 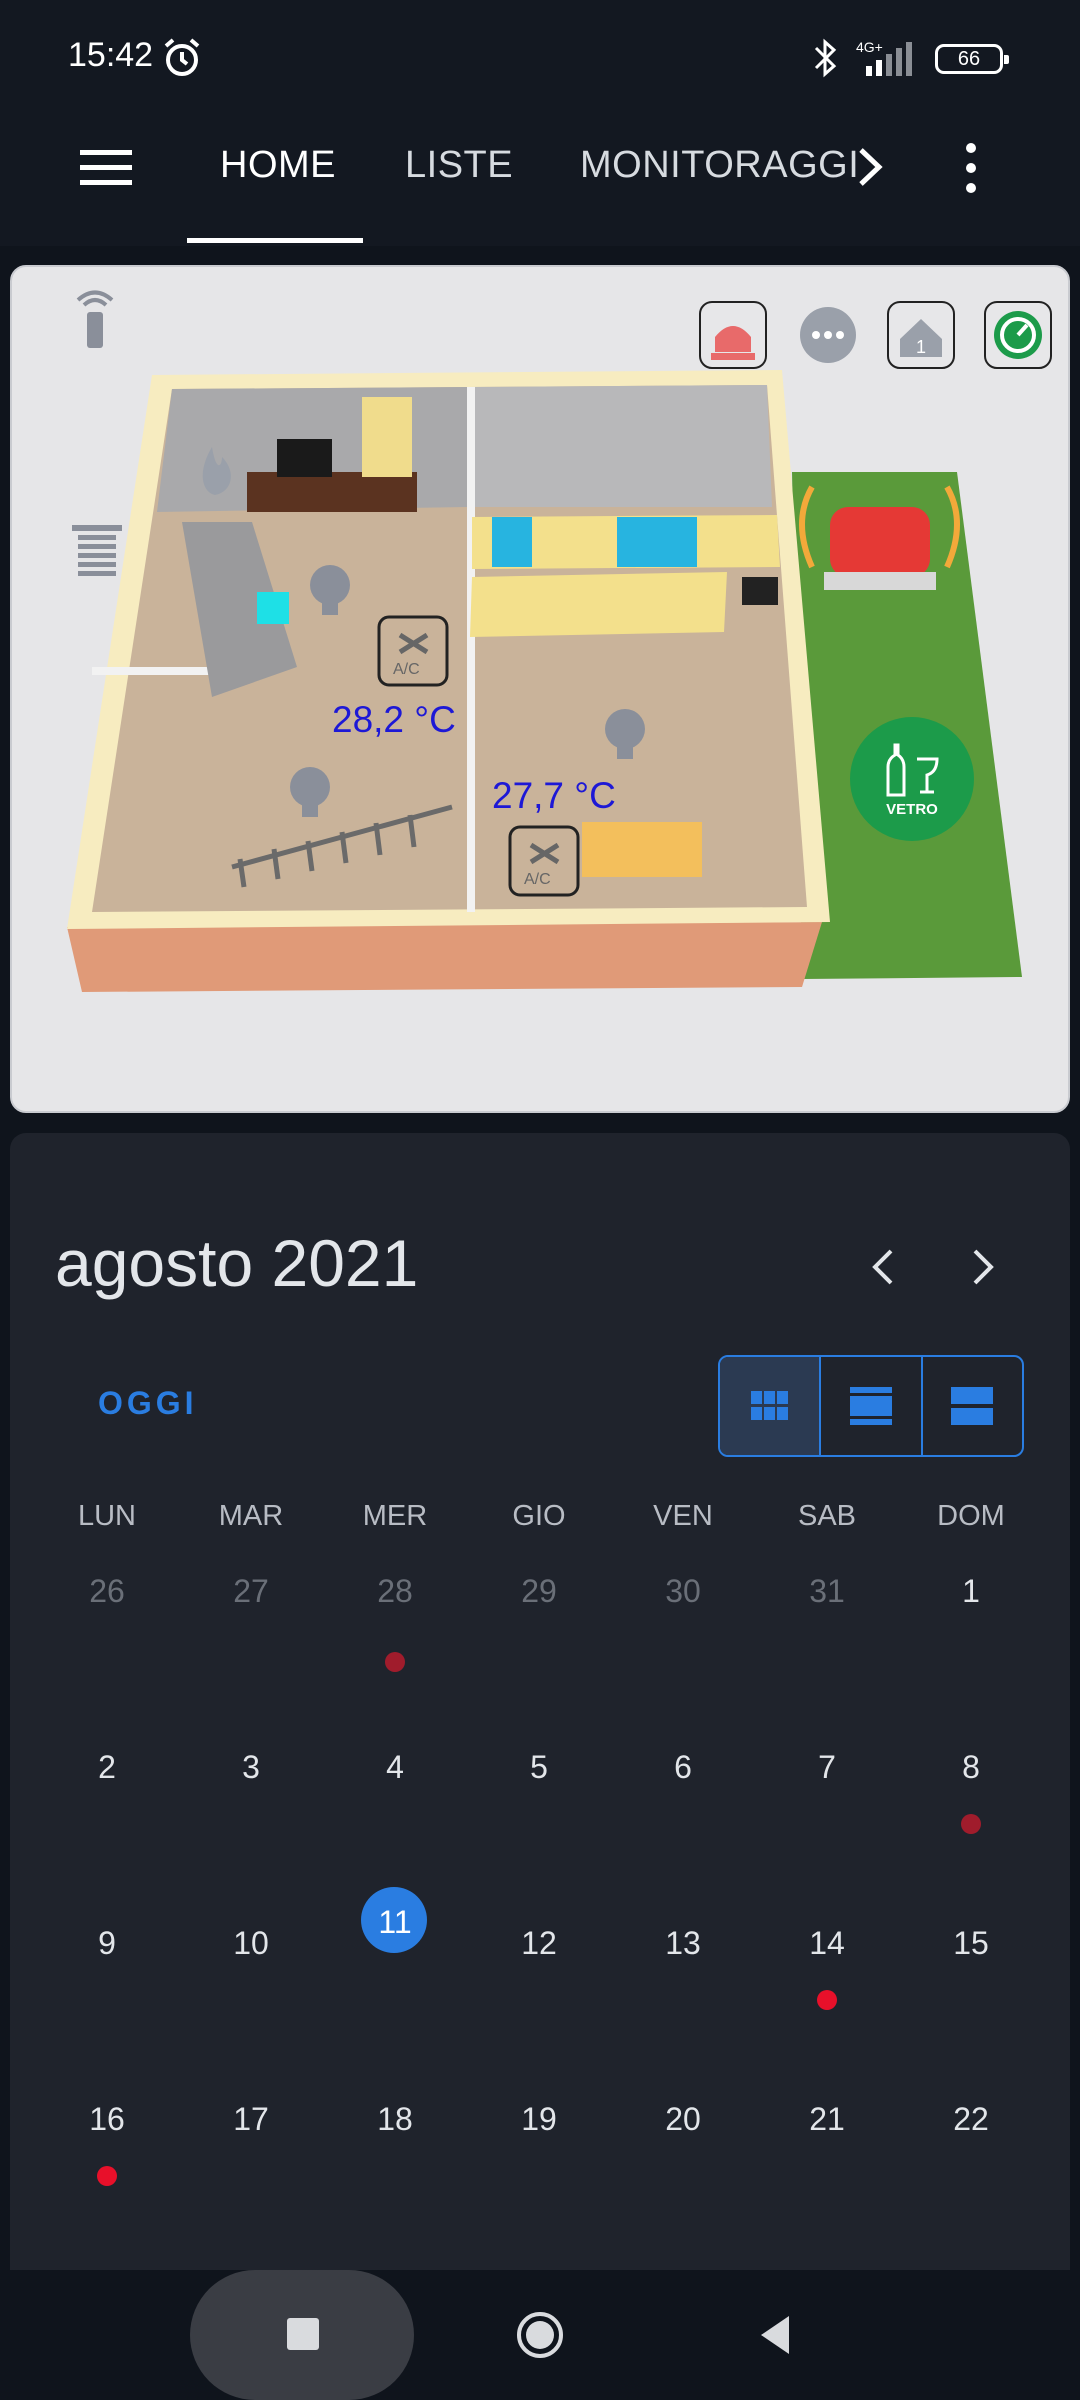 I want to click on status-clock: 15:42, so click(x=111, y=55).